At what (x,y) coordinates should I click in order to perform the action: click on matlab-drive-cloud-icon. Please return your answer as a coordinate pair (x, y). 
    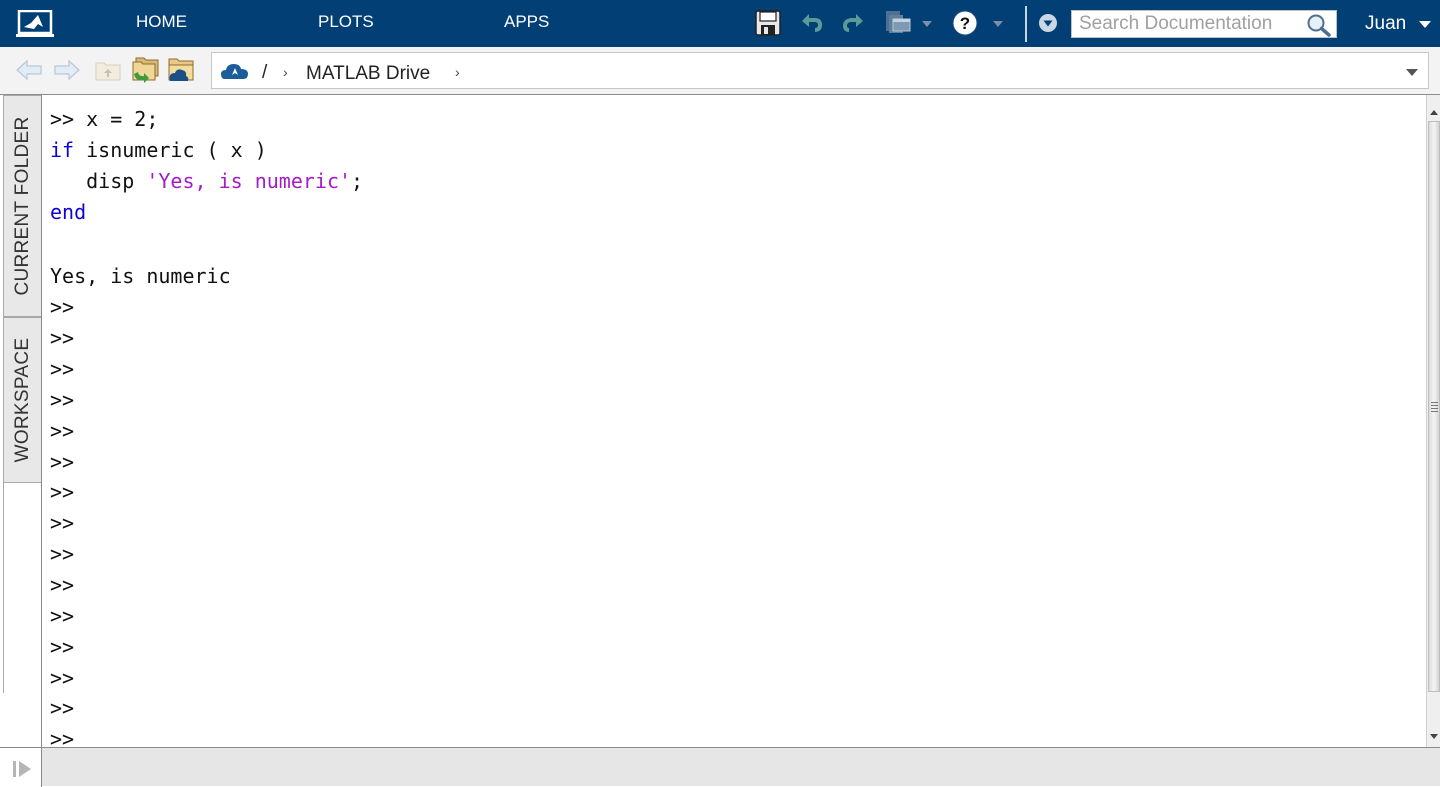
    Looking at the image, I should click on (235, 73).